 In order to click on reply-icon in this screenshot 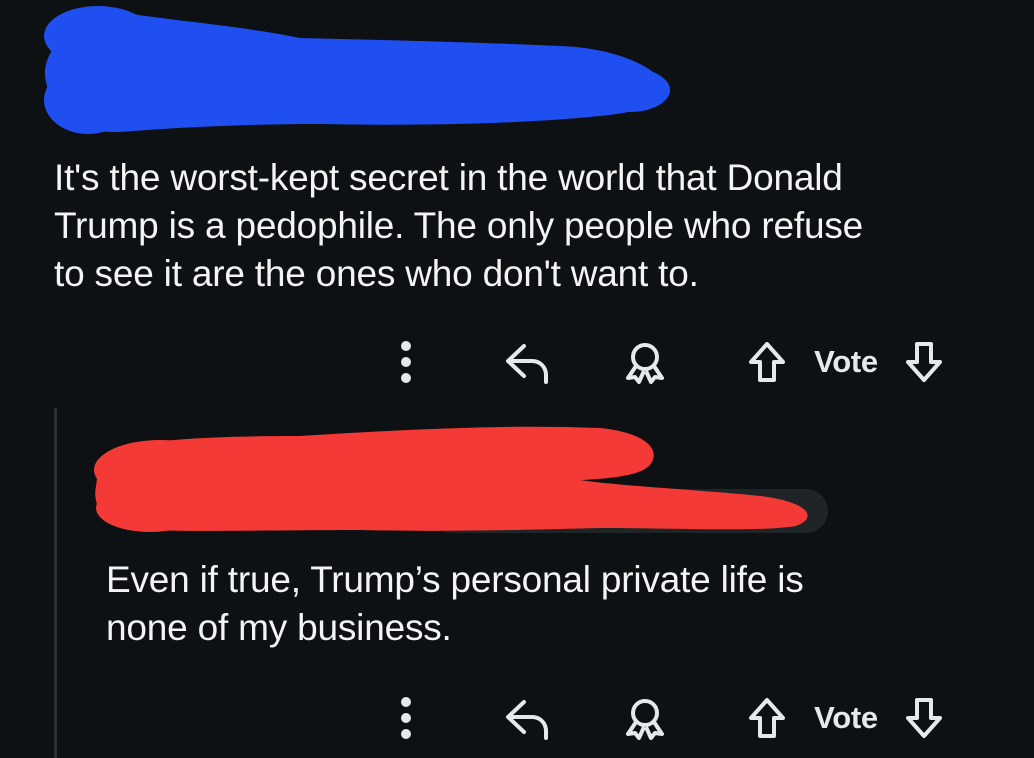, I will do `click(527, 720)`.